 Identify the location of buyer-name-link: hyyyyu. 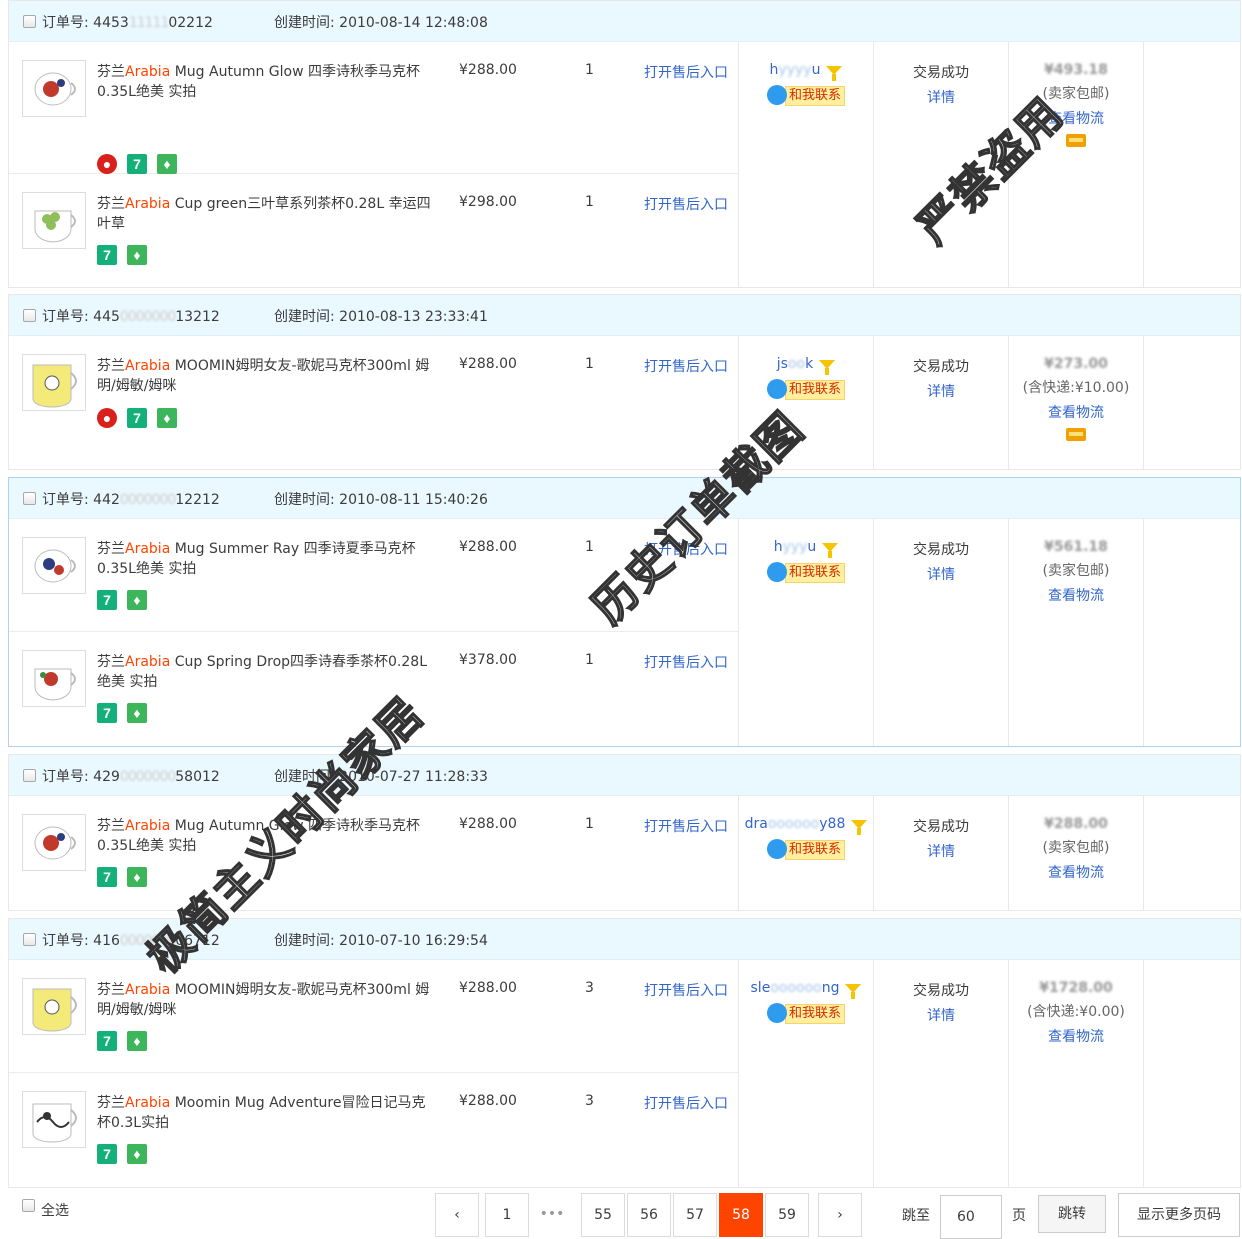
(795, 70).